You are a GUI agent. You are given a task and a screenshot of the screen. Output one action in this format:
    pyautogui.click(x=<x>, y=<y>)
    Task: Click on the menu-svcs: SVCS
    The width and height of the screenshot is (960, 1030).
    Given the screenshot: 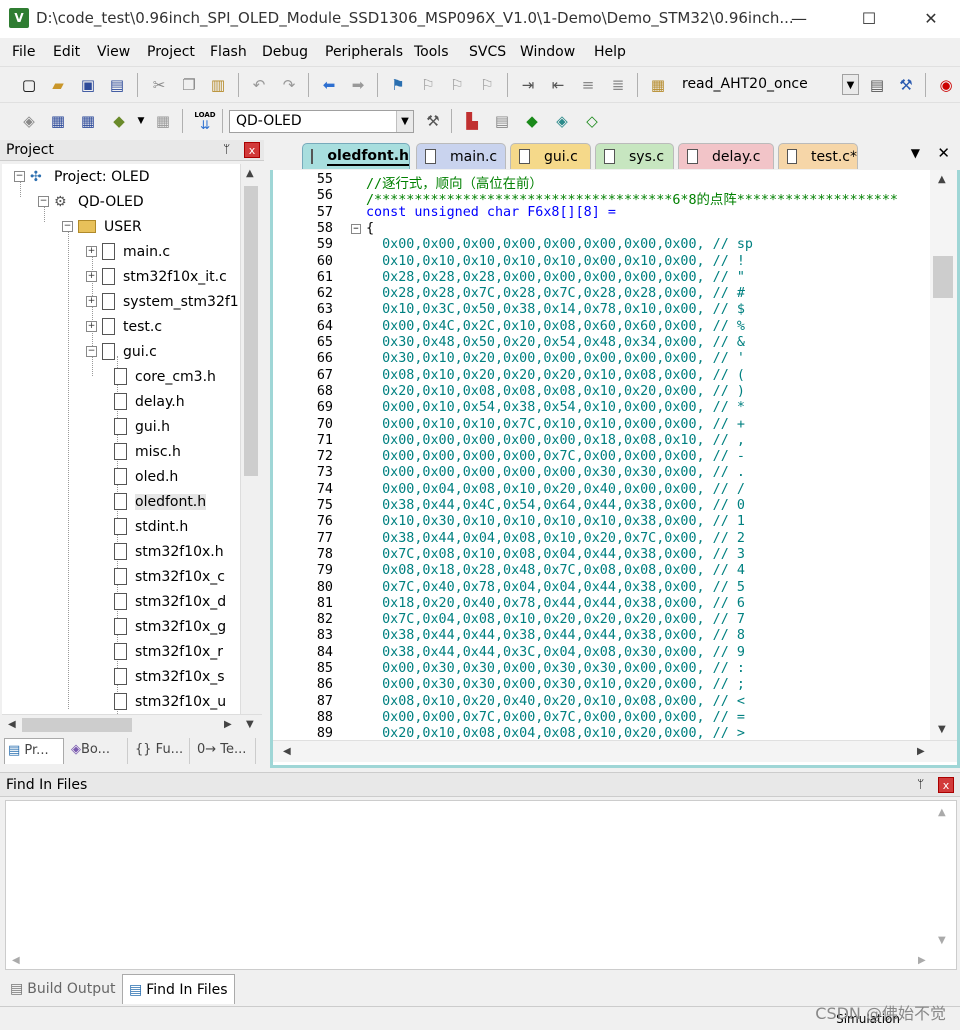 What is the action you would take?
    pyautogui.click(x=487, y=52)
    